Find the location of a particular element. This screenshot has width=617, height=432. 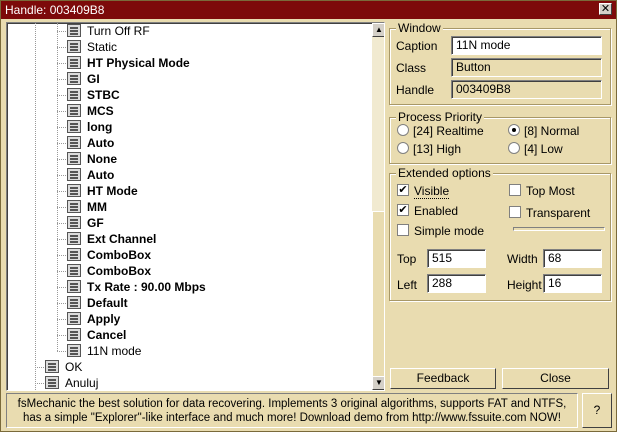

tree-item-label: MCS is located at coordinates (100, 111).